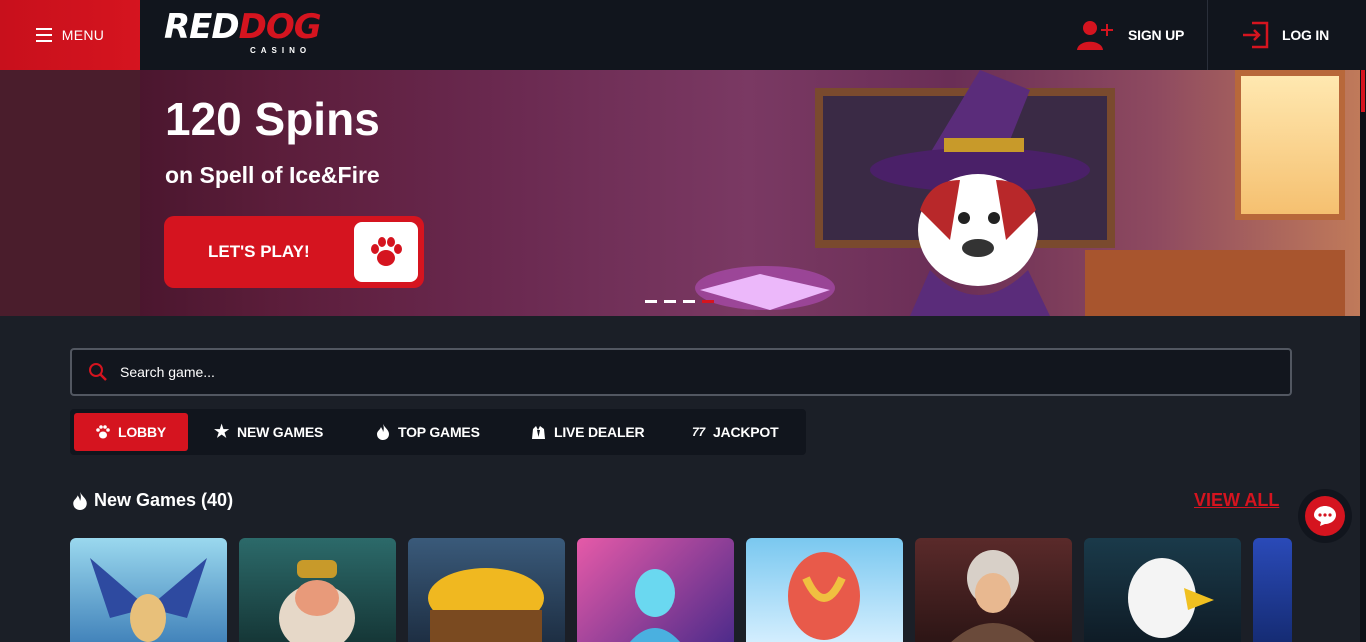  I want to click on logo-red-text: RED, so click(202, 27).